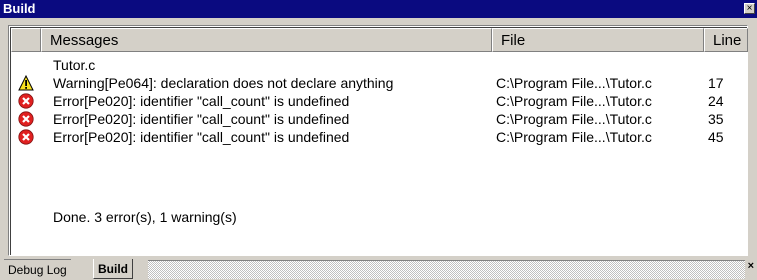 This screenshot has width=757, height=280. What do you see at coordinates (378, 9) in the screenshot?
I see `title-bar: Build ×` at bounding box center [378, 9].